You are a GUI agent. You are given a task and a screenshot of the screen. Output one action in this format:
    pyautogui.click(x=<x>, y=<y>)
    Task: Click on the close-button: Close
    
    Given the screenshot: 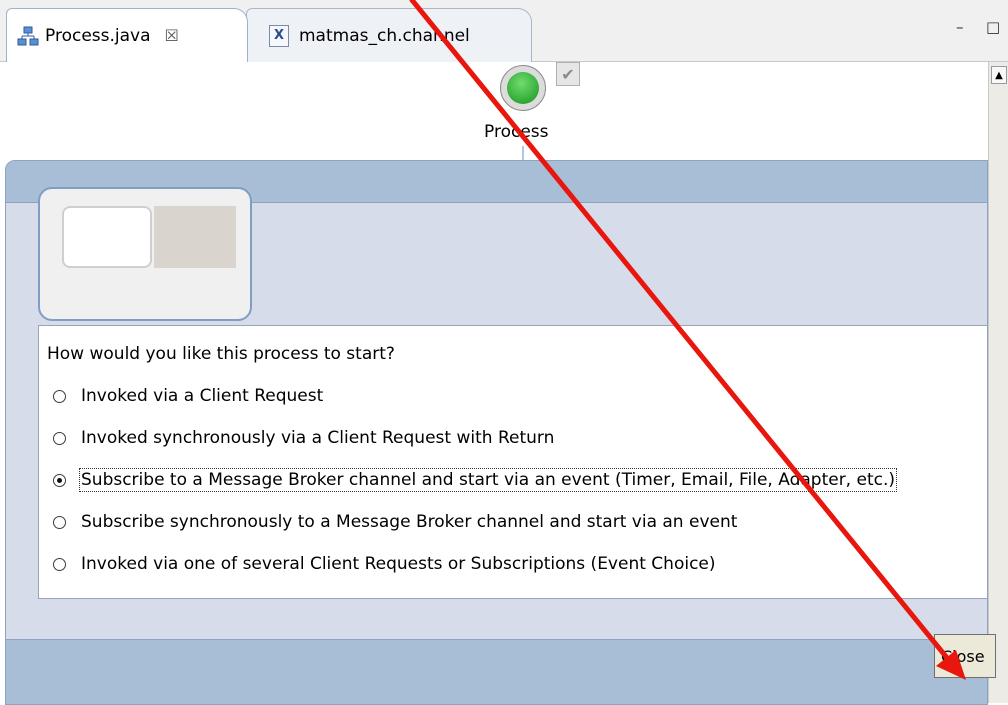 What is the action you would take?
    pyautogui.click(x=965, y=656)
    